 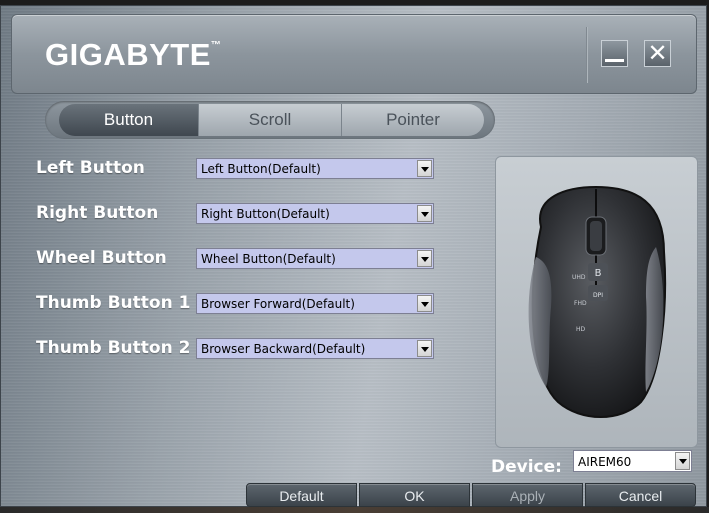 What do you see at coordinates (90, 168) in the screenshot?
I see `left-button-label: Left Button` at bounding box center [90, 168].